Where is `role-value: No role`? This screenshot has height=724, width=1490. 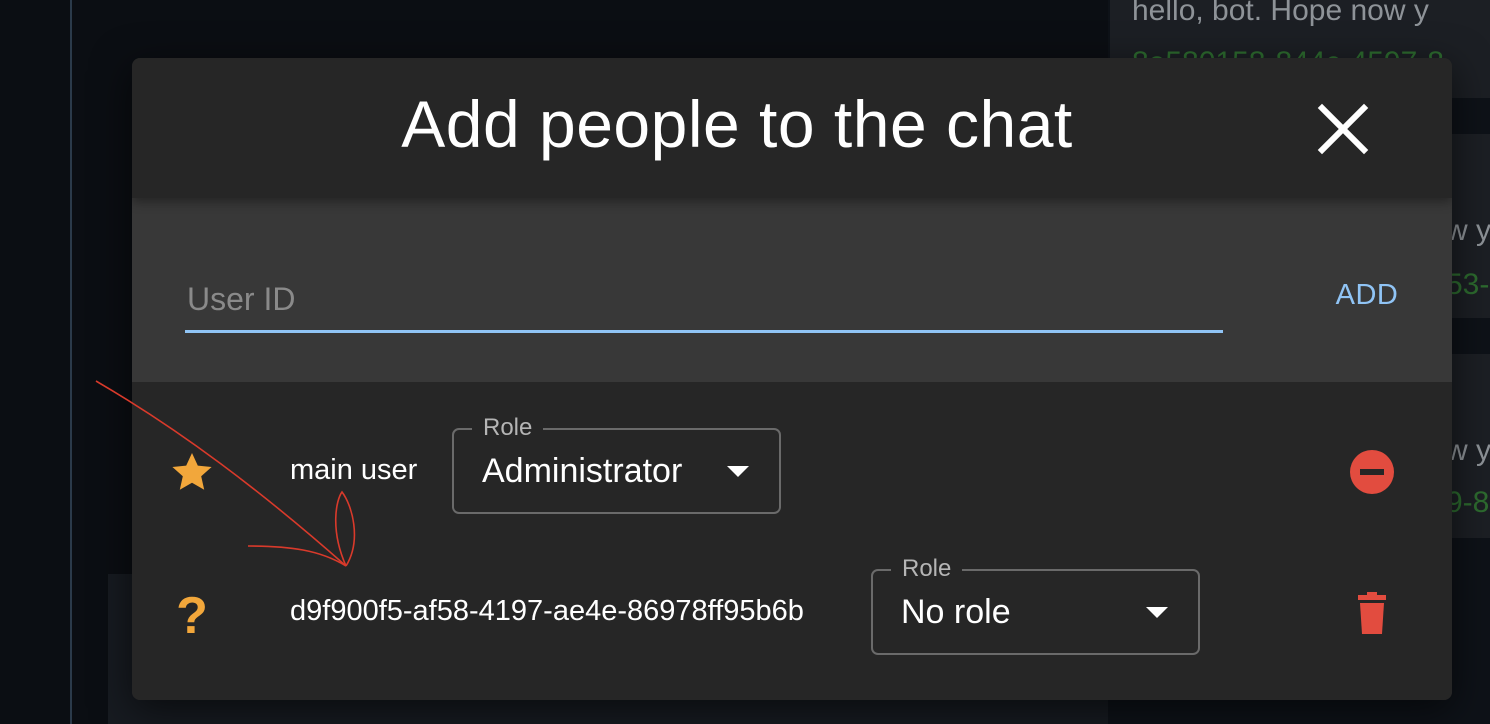 role-value: No role is located at coordinates (956, 612).